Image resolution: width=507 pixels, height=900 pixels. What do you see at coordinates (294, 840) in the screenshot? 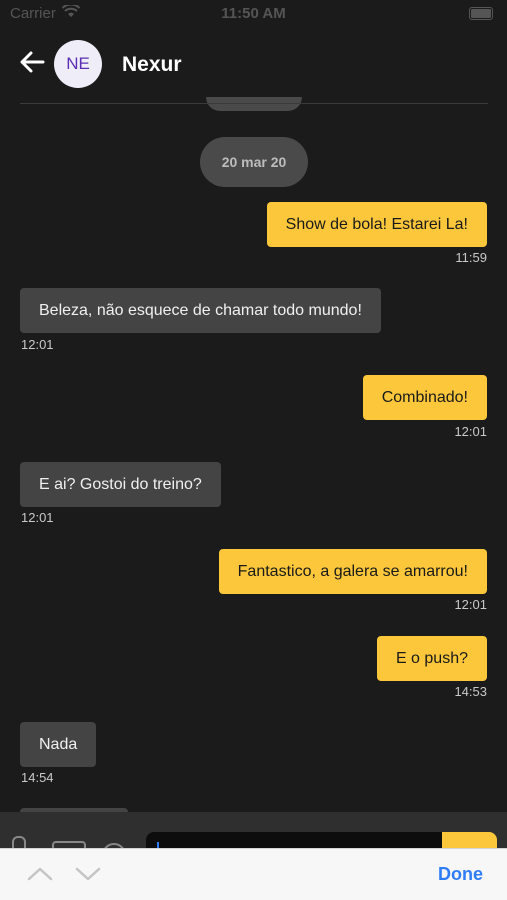
I see `message-input` at bounding box center [294, 840].